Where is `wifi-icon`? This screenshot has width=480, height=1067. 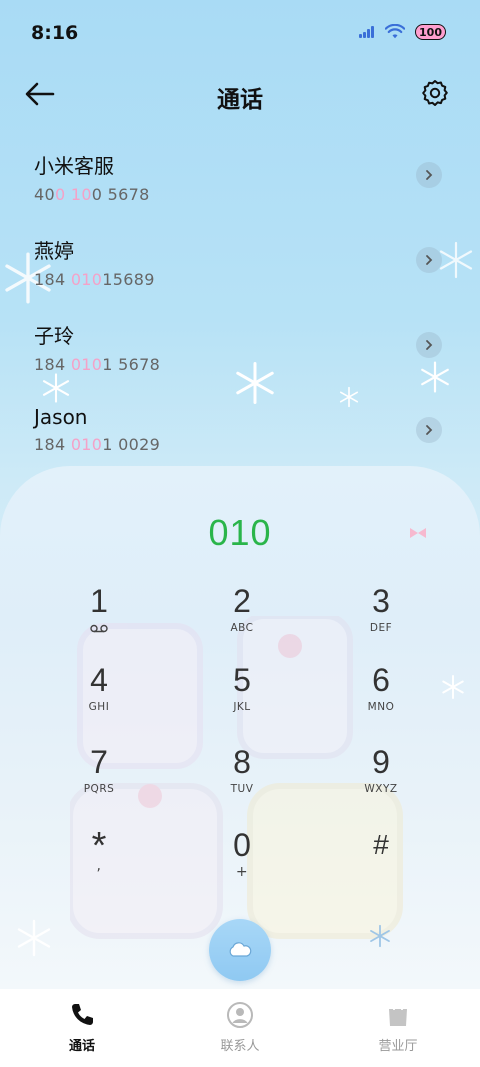
wifi-icon is located at coordinates (395, 31).